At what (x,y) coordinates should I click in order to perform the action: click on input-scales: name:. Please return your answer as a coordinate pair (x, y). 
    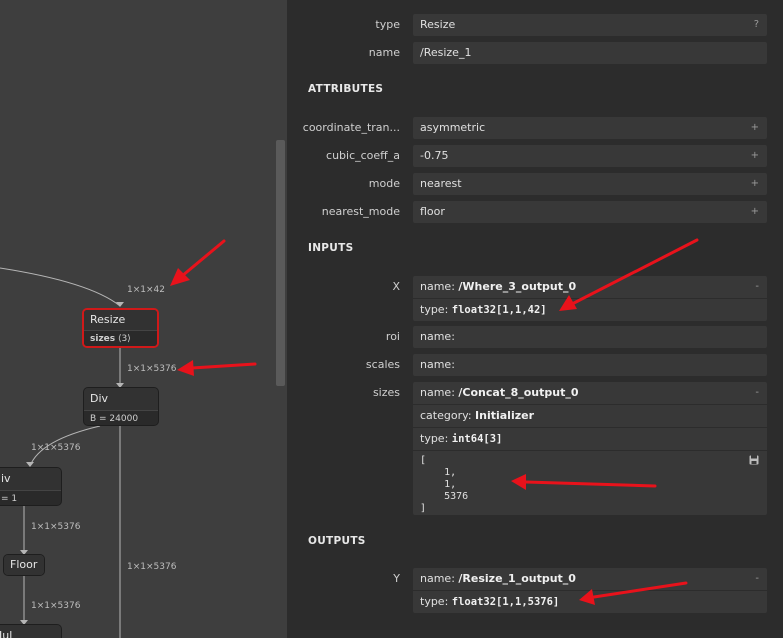
    Looking at the image, I should click on (590, 365).